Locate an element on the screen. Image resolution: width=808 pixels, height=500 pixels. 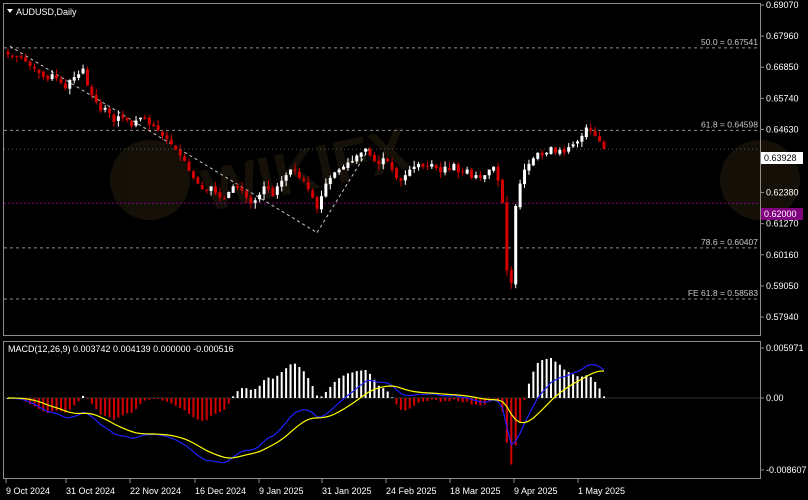
current-price-badge: 0.63928 is located at coordinates (782, 158).